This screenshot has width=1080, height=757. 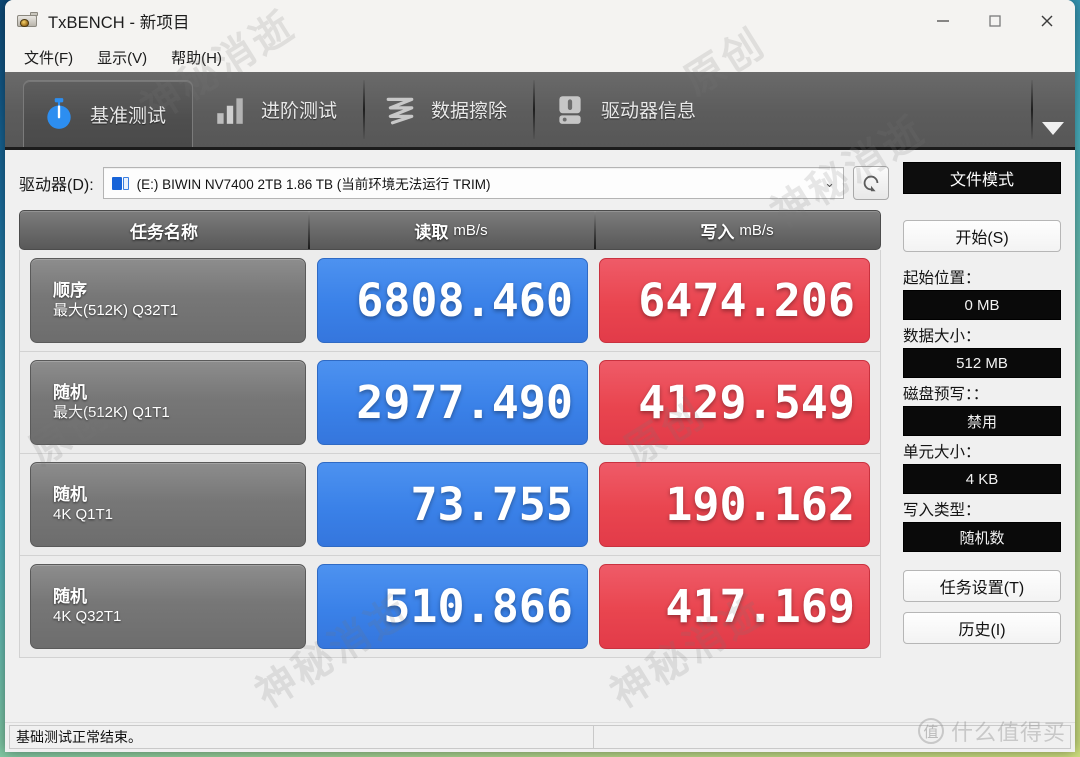 What do you see at coordinates (734, 504) in the screenshot?
I see `row-write-value: 190.162` at bounding box center [734, 504].